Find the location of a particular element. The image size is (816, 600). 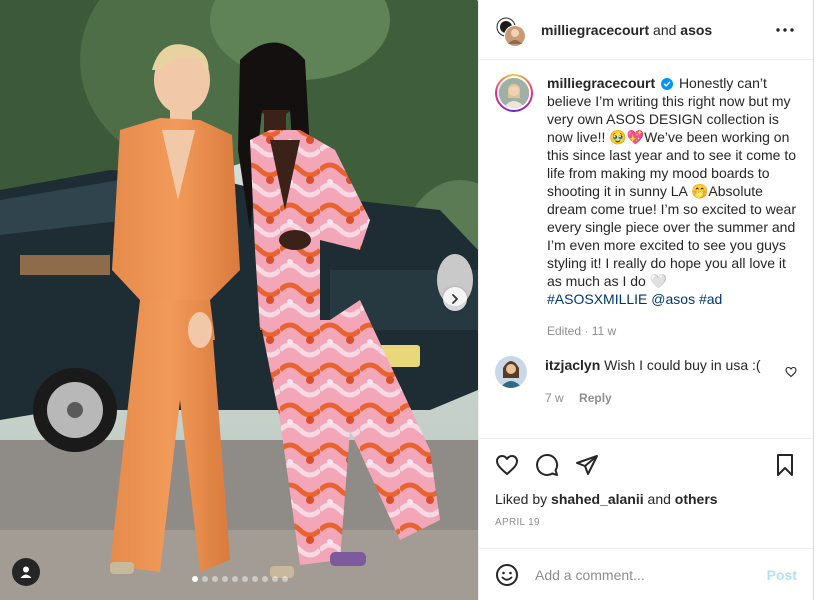

carousel-next-button is located at coordinates (455, 299).